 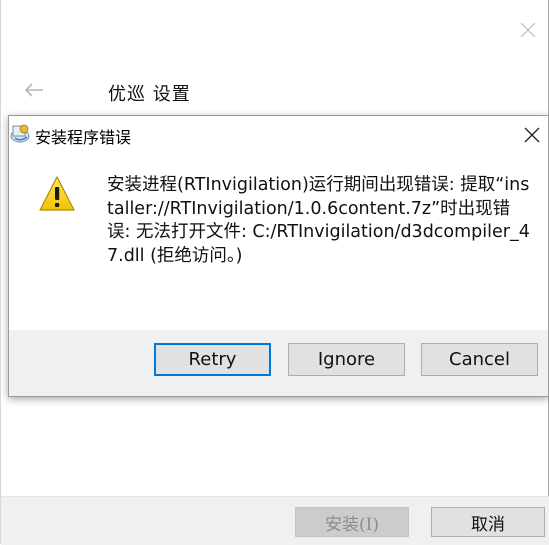 What do you see at coordinates (479, 359) in the screenshot?
I see `cancel-button: Cancel` at bounding box center [479, 359].